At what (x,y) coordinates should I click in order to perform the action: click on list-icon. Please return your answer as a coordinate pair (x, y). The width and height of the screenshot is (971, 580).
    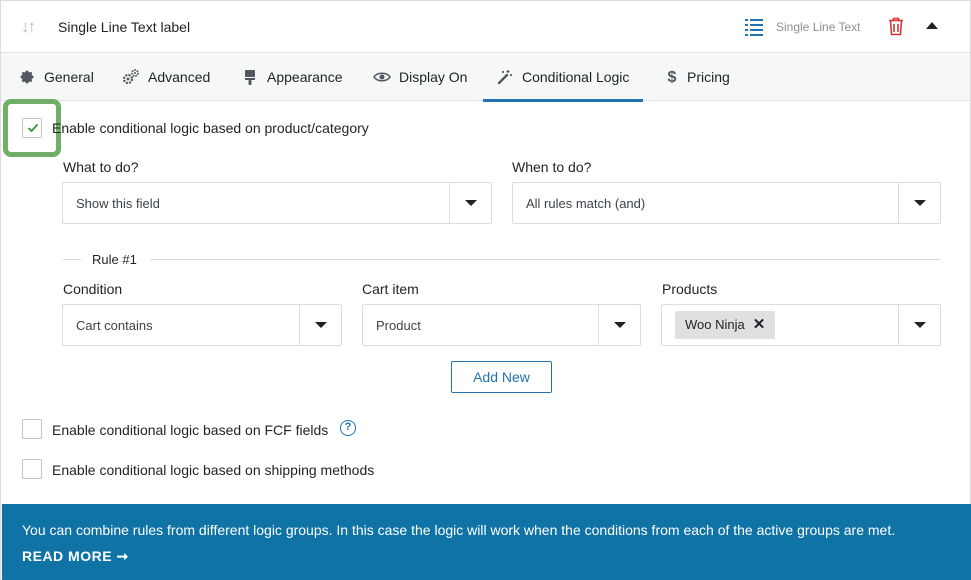
    Looking at the image, I should click on (754, 27).